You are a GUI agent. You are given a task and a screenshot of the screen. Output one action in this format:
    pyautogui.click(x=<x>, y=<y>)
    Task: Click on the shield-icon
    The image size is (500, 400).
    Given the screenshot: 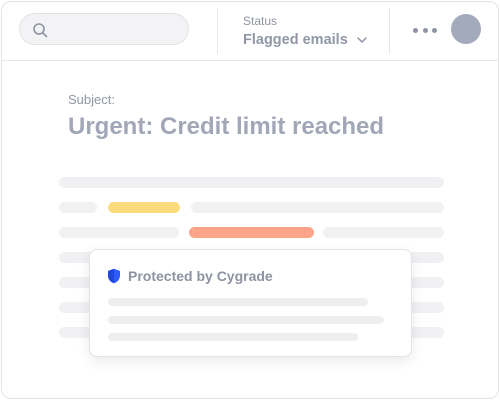 What is the action you would take?
    pyautogui.click(x=114, y=276)
    